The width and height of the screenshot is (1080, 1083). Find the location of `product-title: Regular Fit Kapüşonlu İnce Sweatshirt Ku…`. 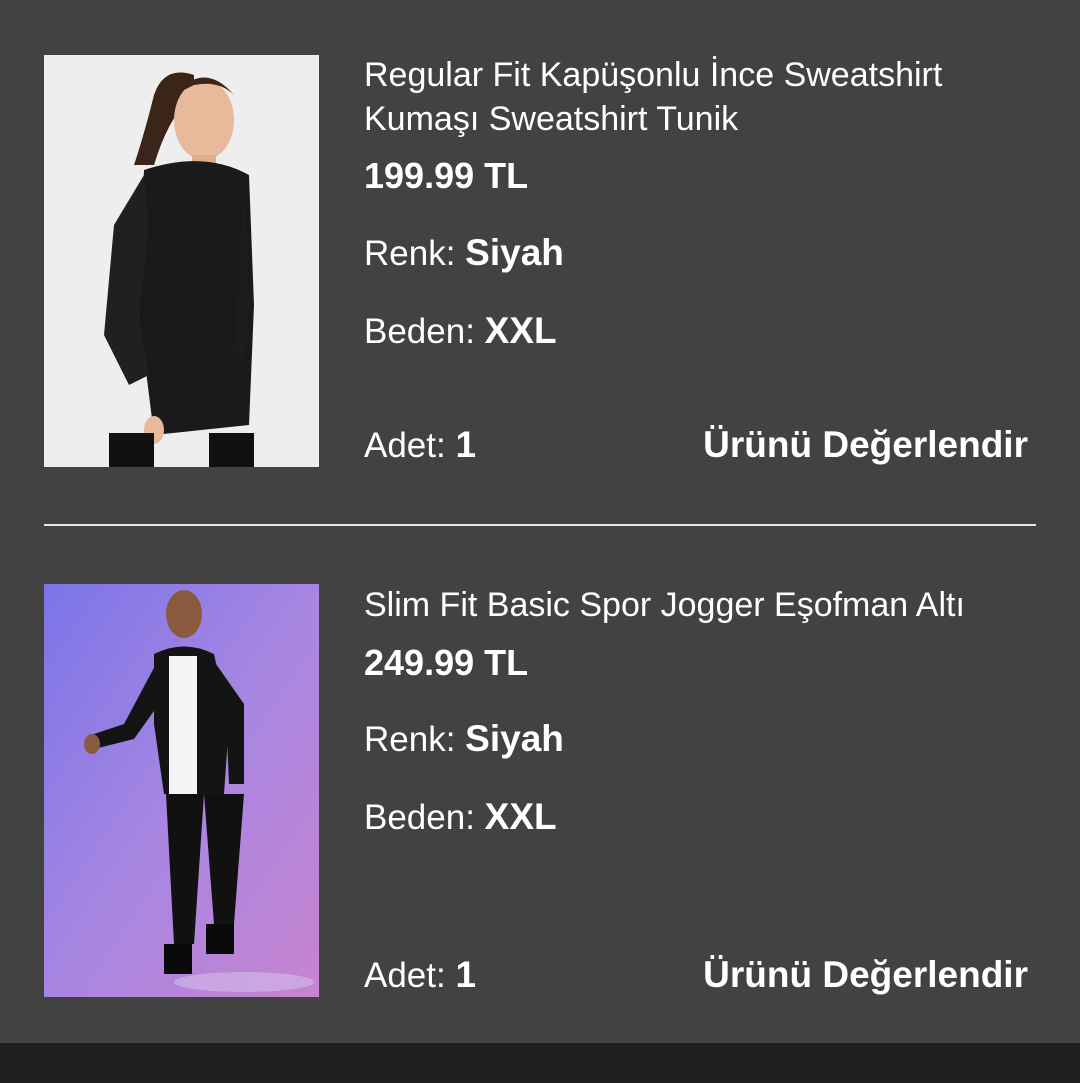

product-title: Regular Fit Kapüşonlu İnce Sweatshirt Ku… is located at coordinates (704, 97).